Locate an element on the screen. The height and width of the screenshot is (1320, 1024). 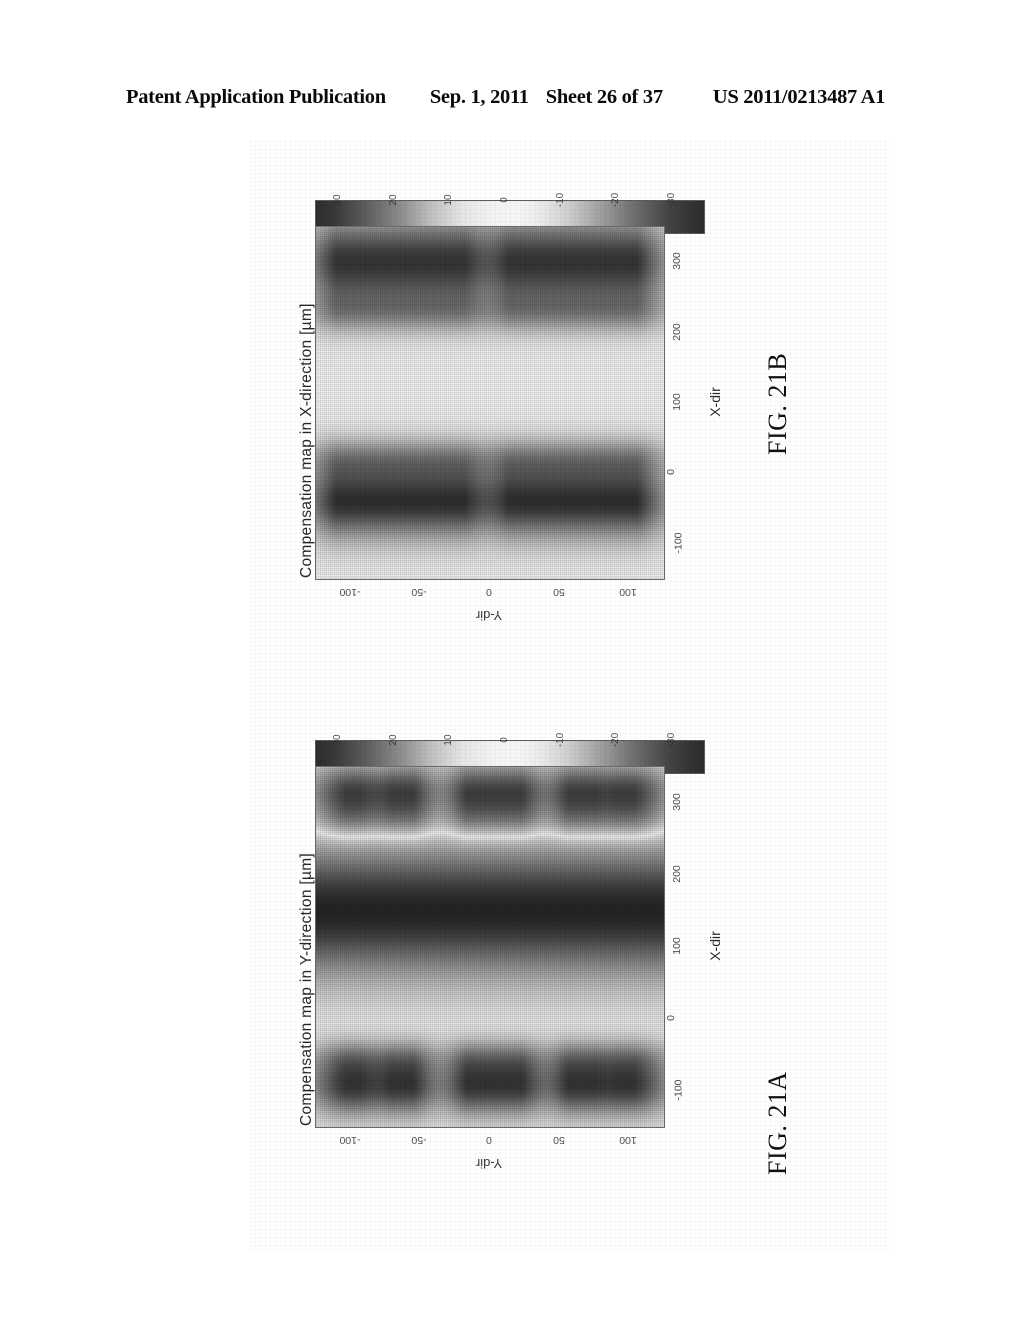
x-axis-title-21a: X-dir is located at coordinates (714, 946).